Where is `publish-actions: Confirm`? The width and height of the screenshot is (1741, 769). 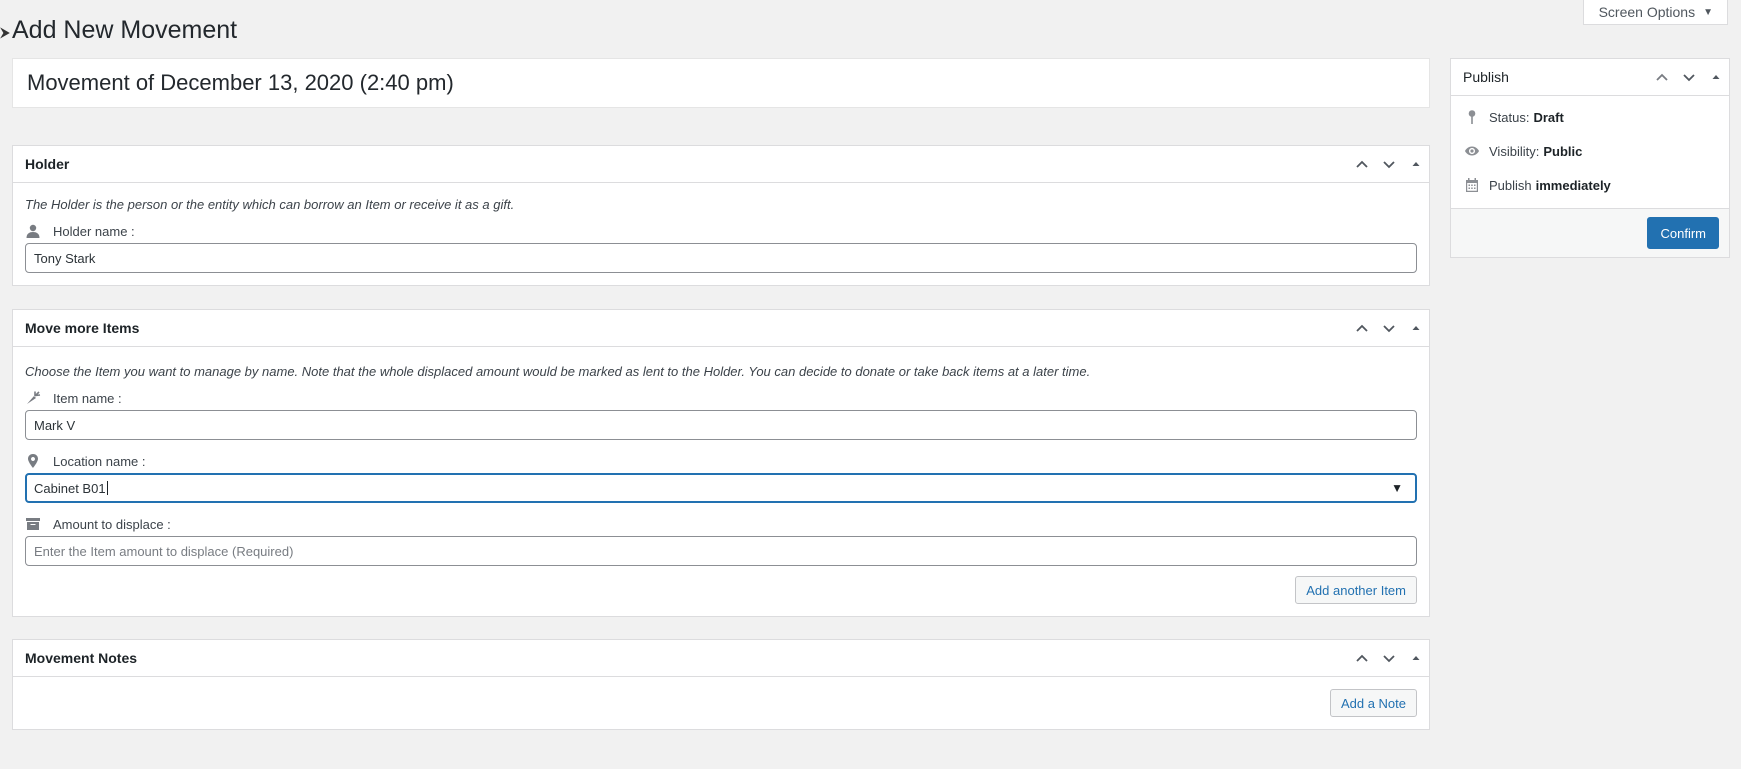 publish-actions: Confirm is located at coordinates (1590, 232).